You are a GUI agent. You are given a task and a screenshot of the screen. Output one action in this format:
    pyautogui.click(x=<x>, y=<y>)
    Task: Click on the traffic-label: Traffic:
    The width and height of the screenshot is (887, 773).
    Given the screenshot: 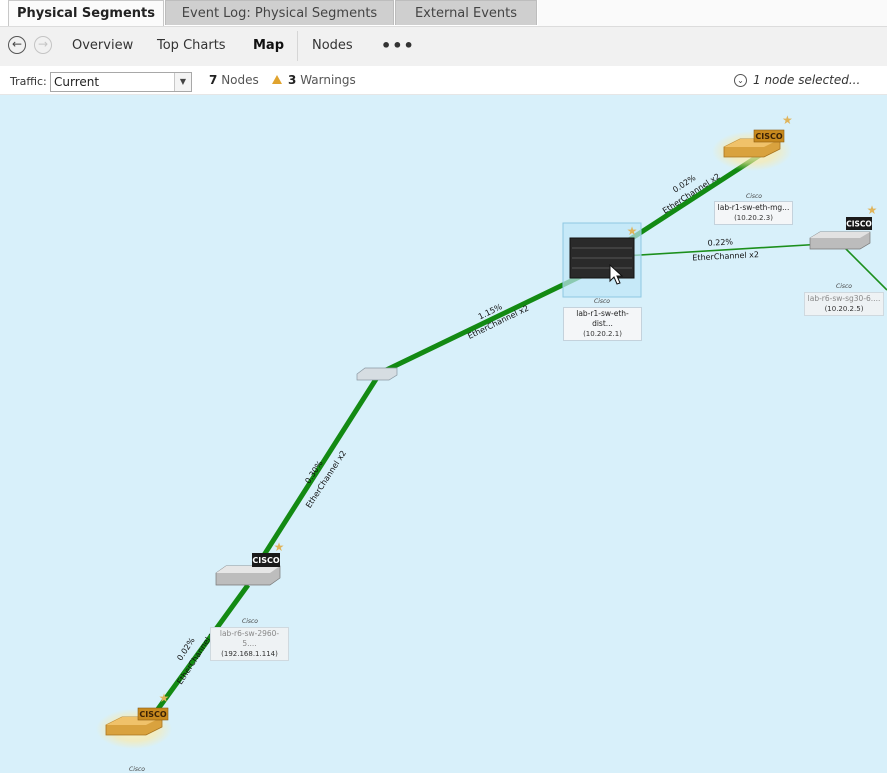 What is the action you would take?
    pyautogui.click(x=28, y=81)
    